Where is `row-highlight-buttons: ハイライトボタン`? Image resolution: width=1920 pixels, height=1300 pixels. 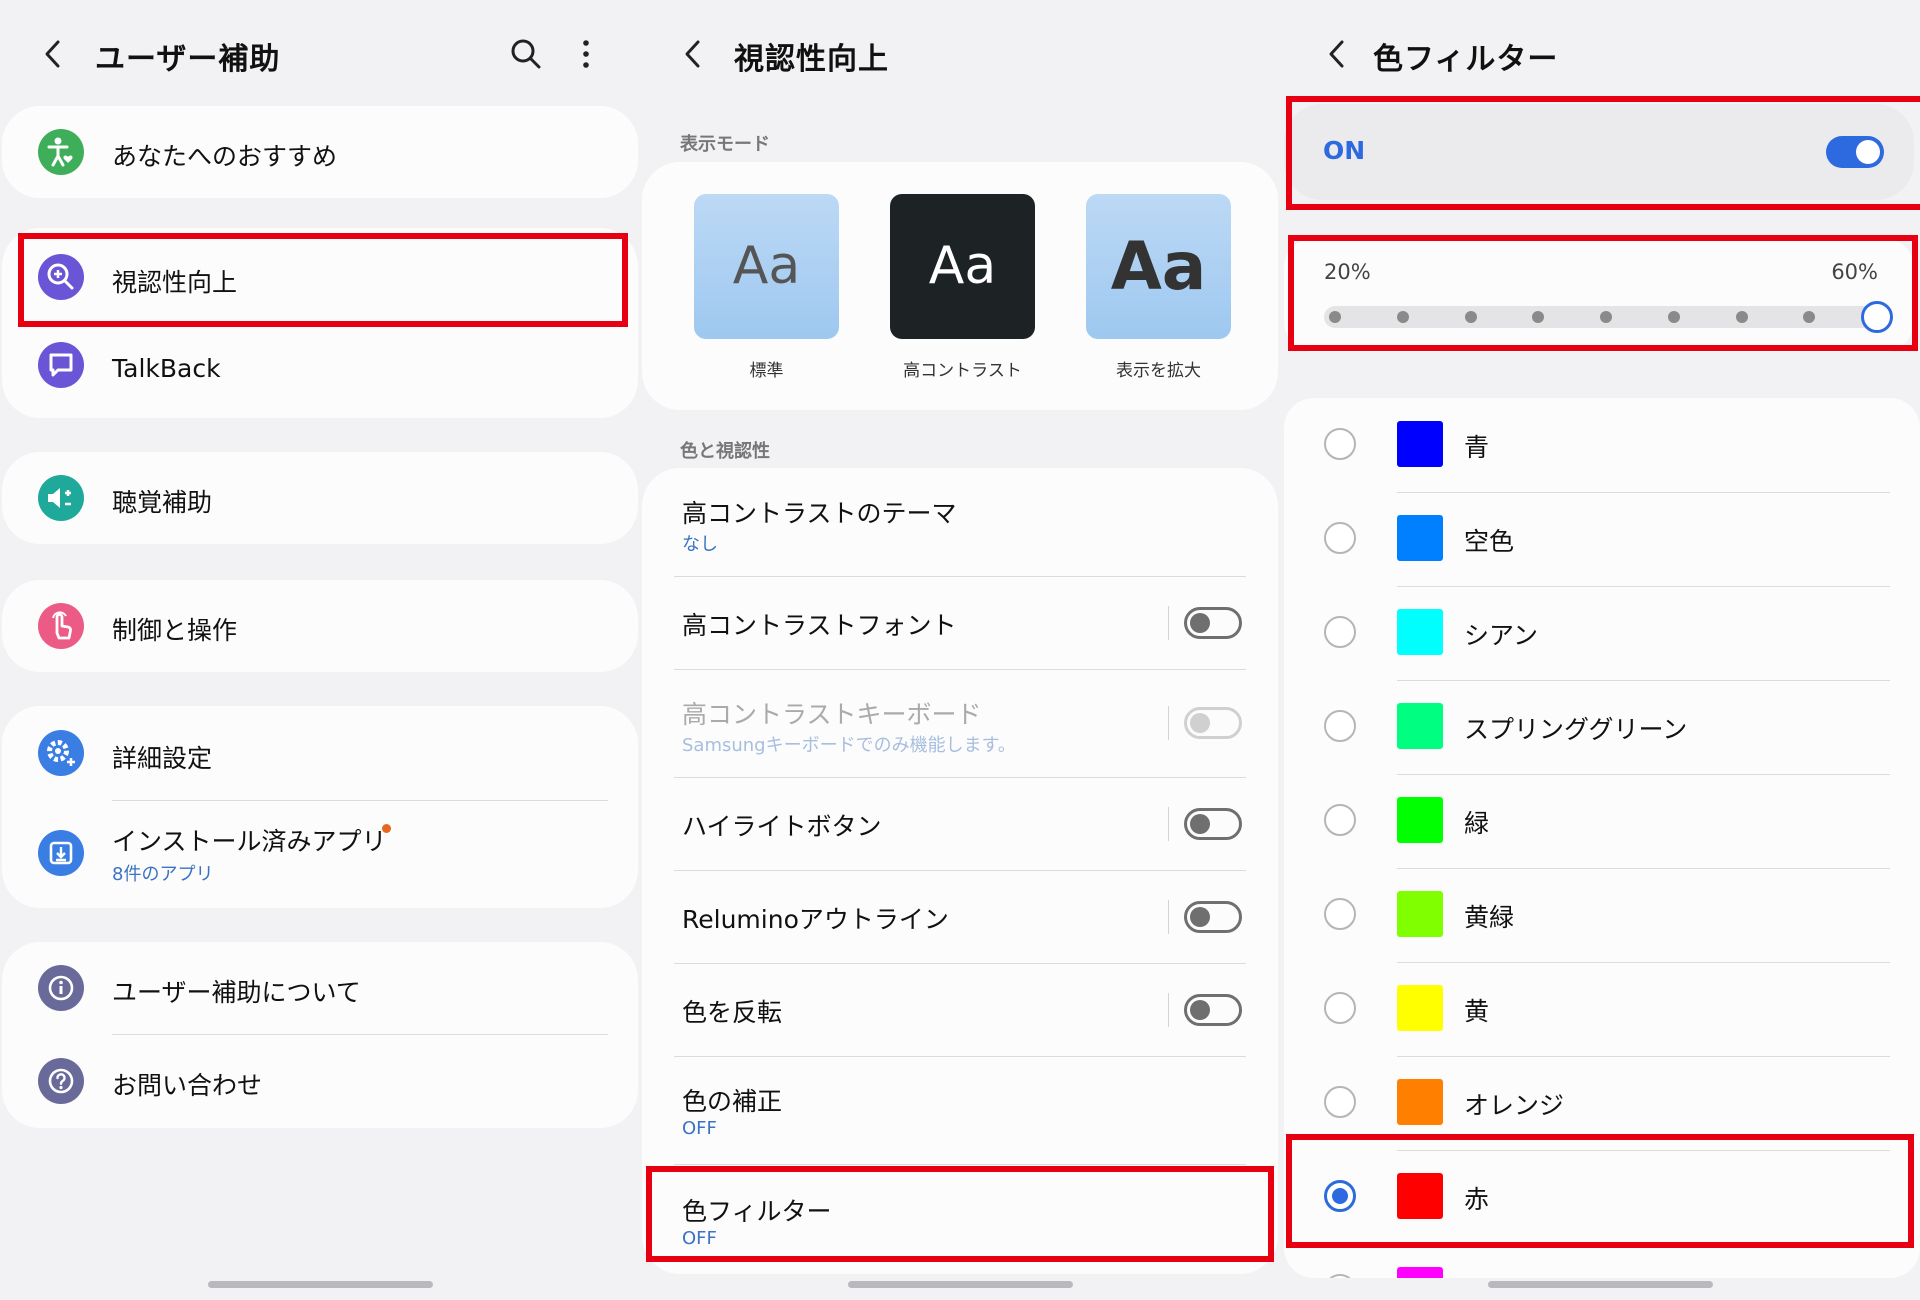
row-highlight-buttons: ハイライトボタン is located at coordinates (960, 823).